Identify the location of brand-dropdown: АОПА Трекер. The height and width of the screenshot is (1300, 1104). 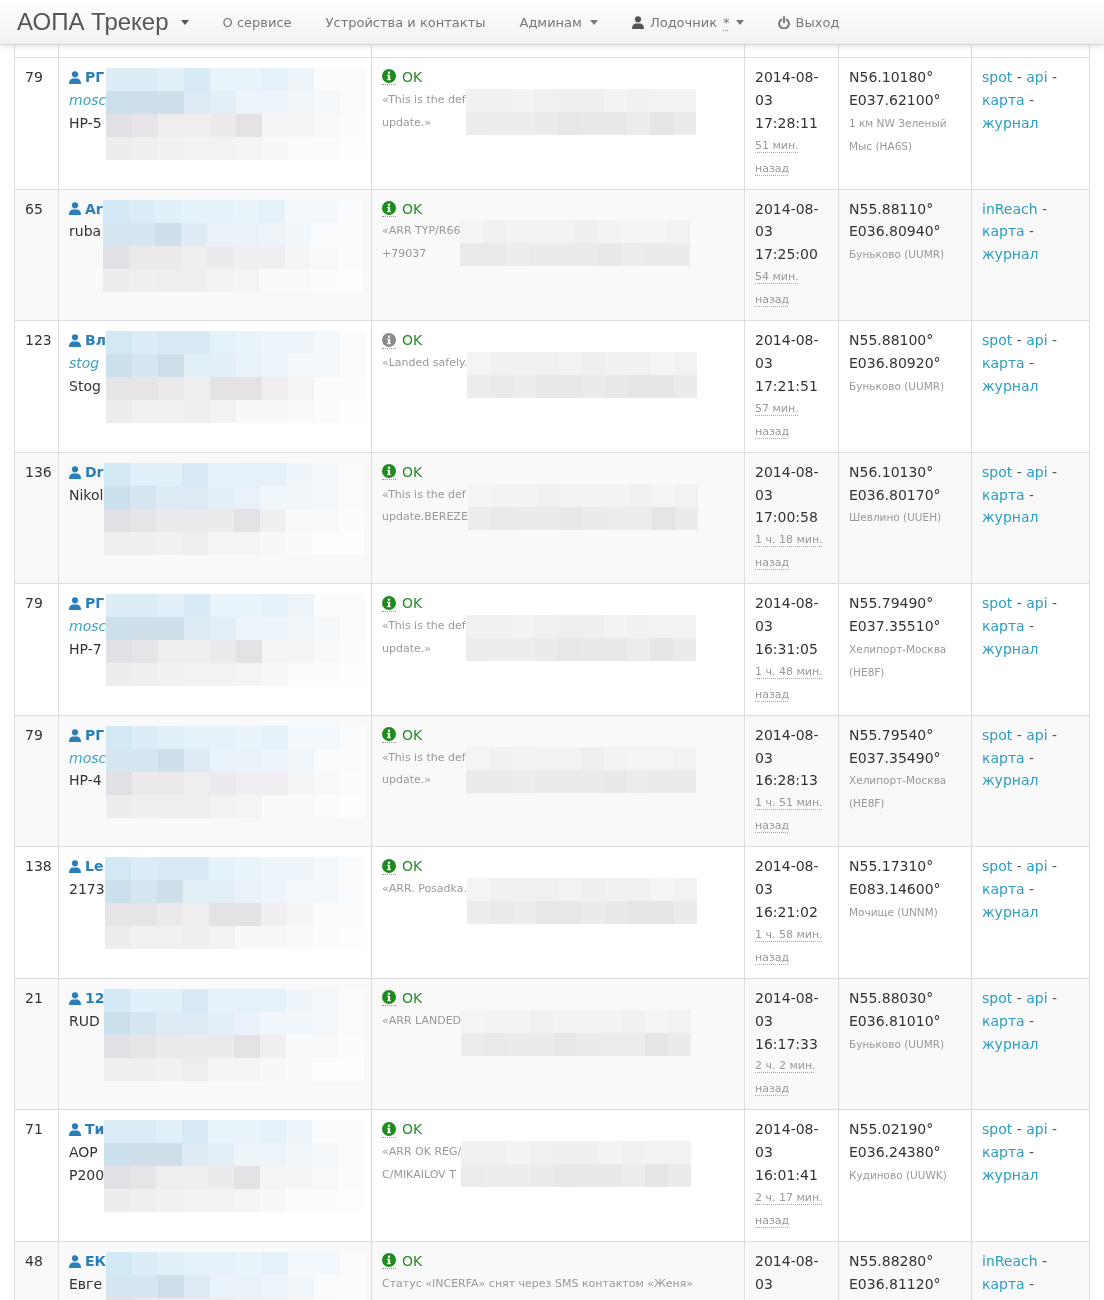
(103, 22).